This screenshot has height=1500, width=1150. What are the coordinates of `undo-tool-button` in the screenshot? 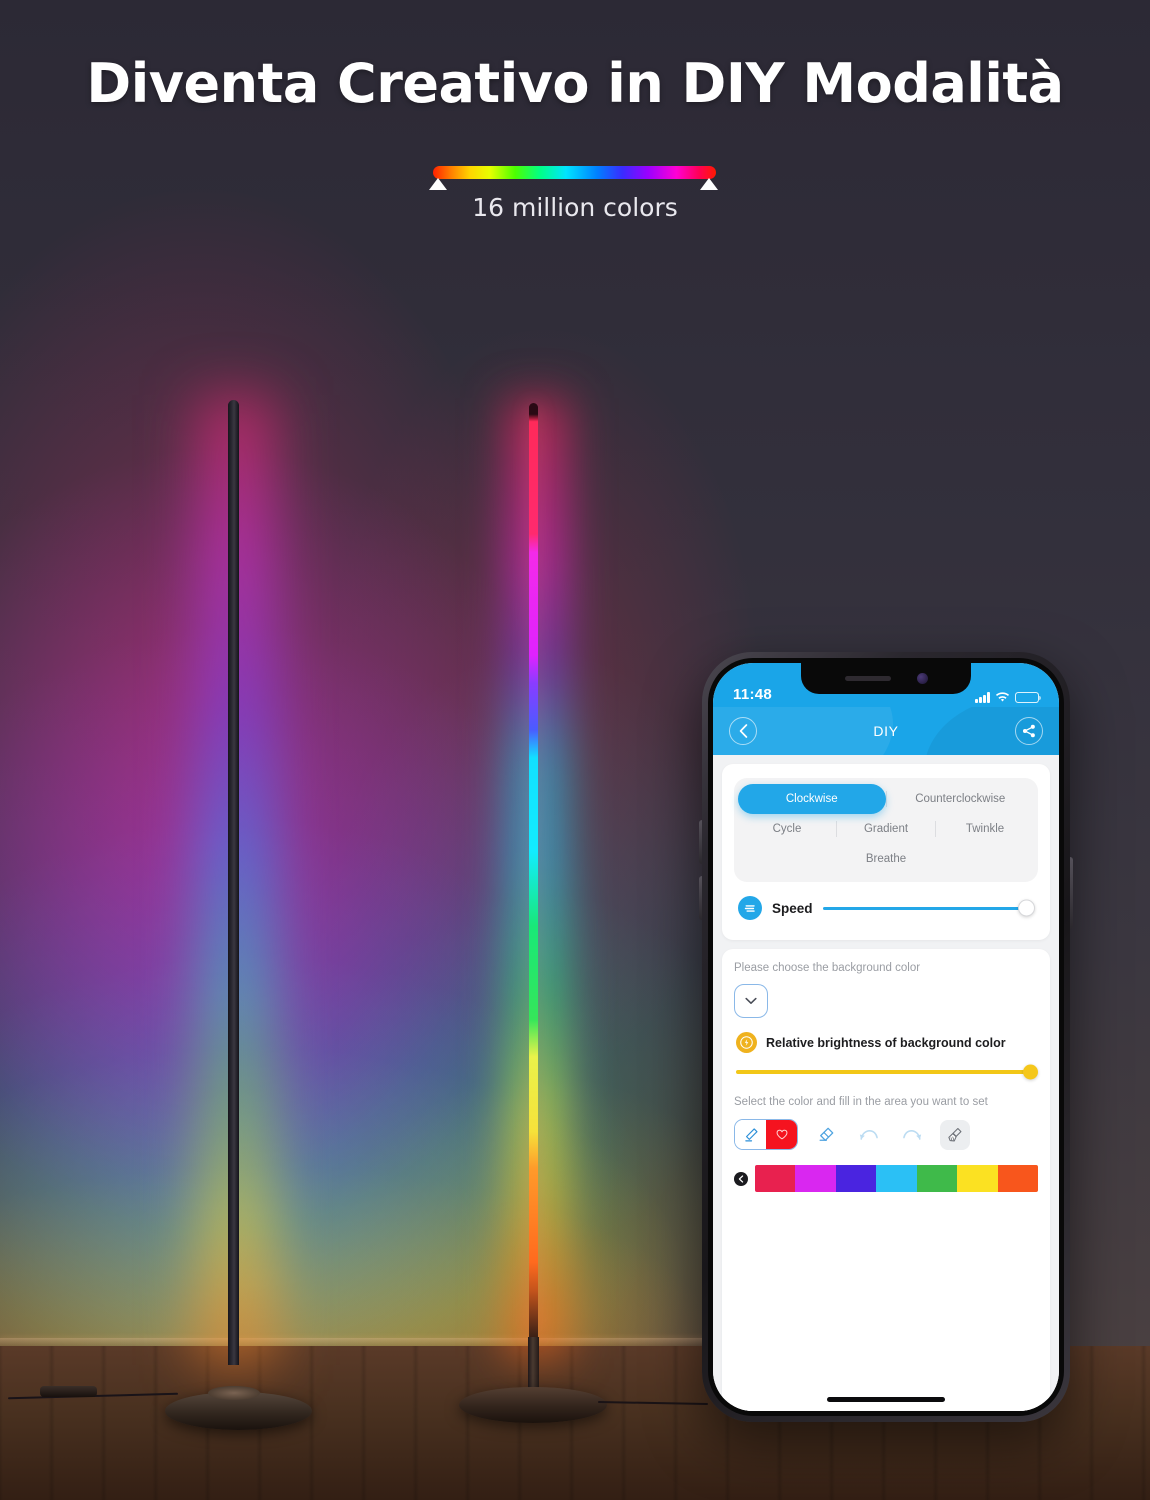 It's located at (869, 1135).